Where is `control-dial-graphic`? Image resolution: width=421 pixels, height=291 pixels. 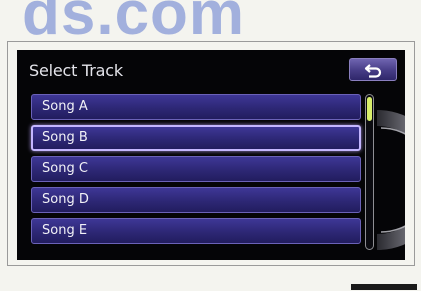 control-dial-graphic is located at coordinates (390, 180).